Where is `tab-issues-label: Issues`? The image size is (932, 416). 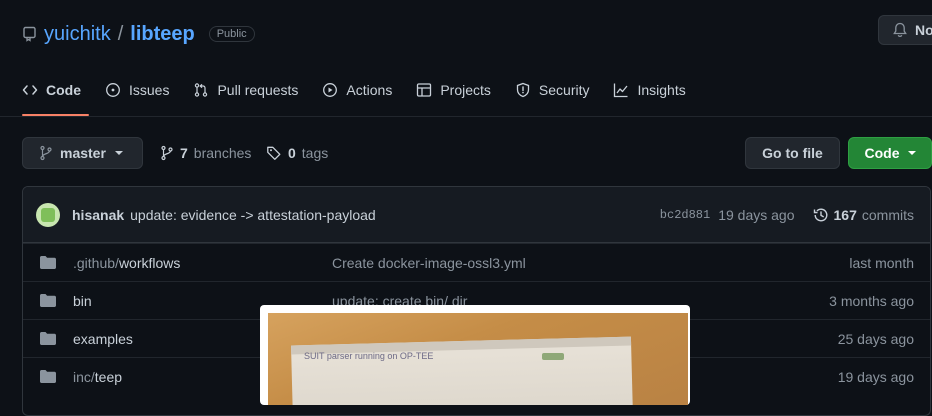 tab-issues-label: Issues is located at coordinates (149, 90).